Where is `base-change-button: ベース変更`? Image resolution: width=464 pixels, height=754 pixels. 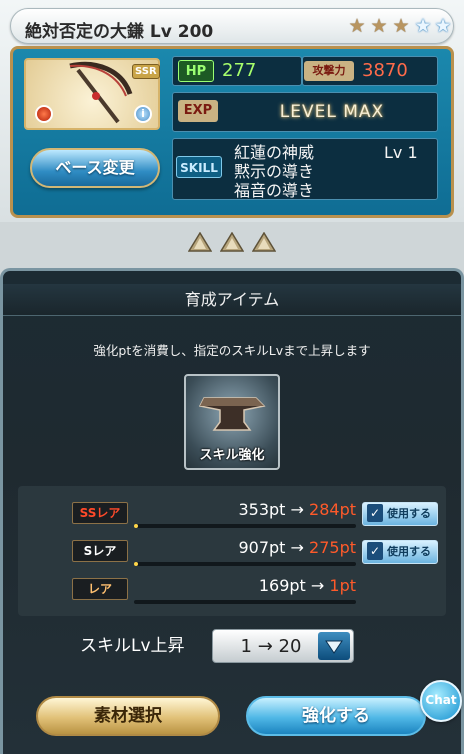
base-change-button: ベース変更 is located at coordinates (95, 168).